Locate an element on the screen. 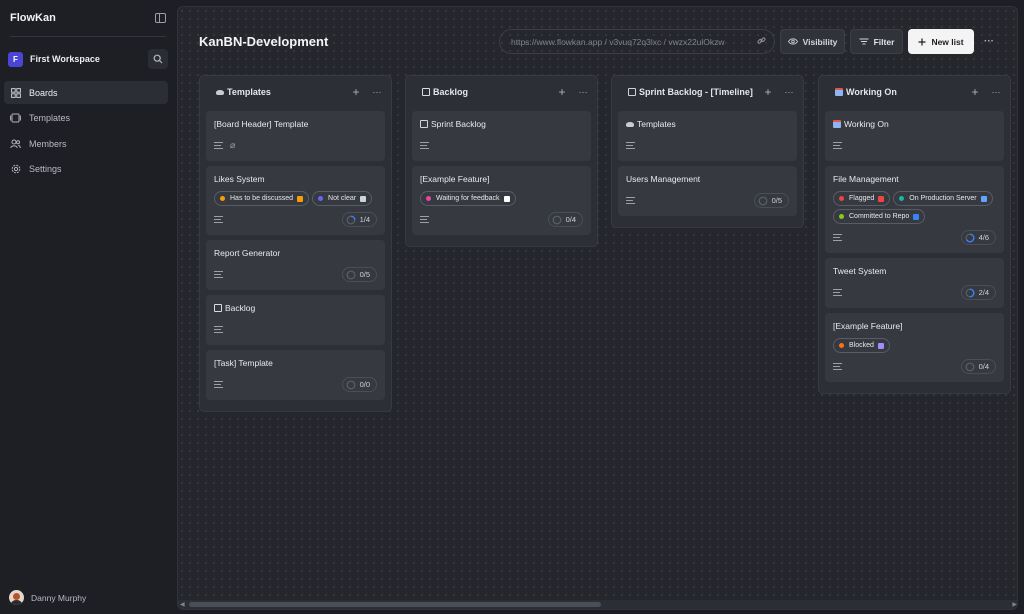  sidebar-item-templates: Templates is located at coordinates (86, 118).